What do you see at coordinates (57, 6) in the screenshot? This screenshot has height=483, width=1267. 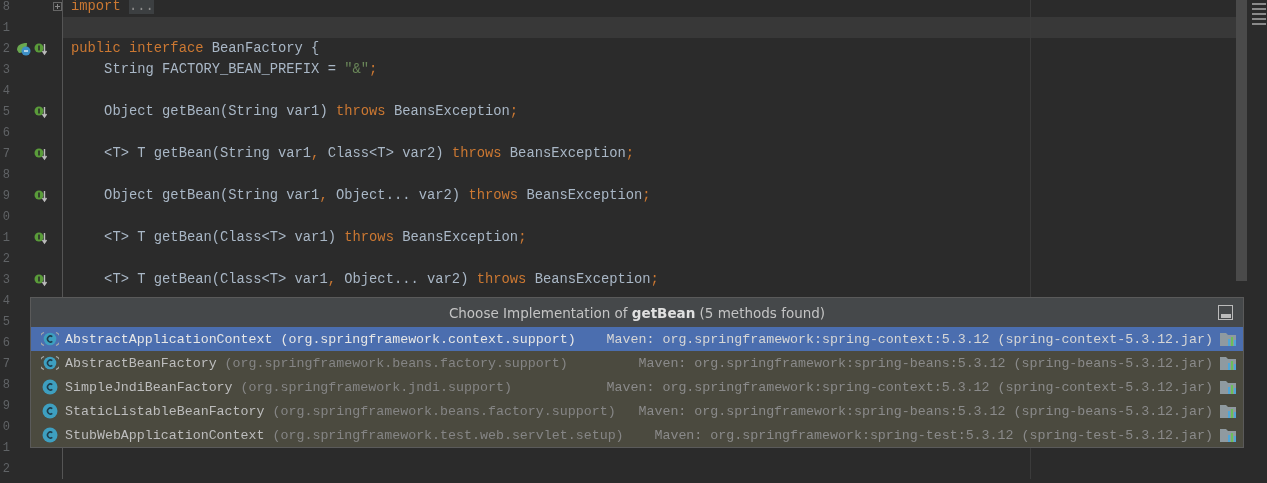 I see `fold-expand-icon` at bounding box center [57, 6].